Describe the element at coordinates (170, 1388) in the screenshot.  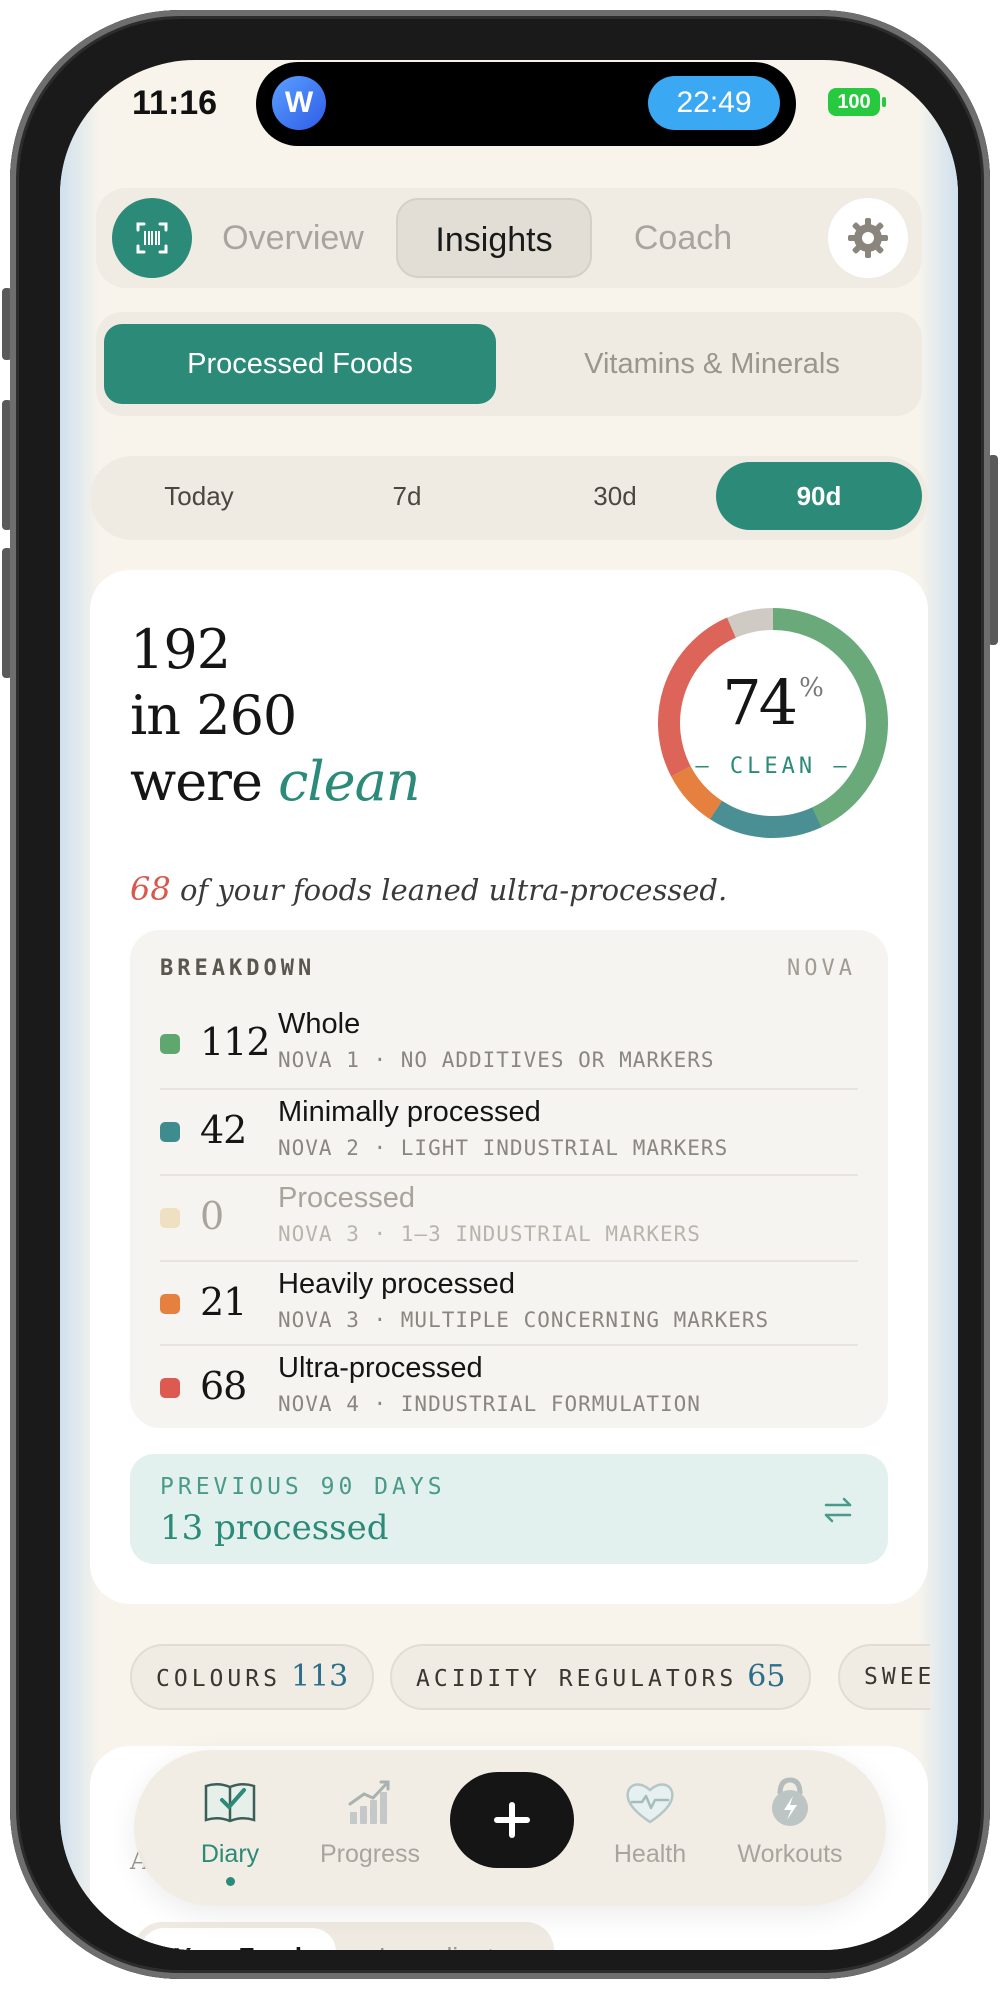
I see `ultra-processed-color-dot` at that location.